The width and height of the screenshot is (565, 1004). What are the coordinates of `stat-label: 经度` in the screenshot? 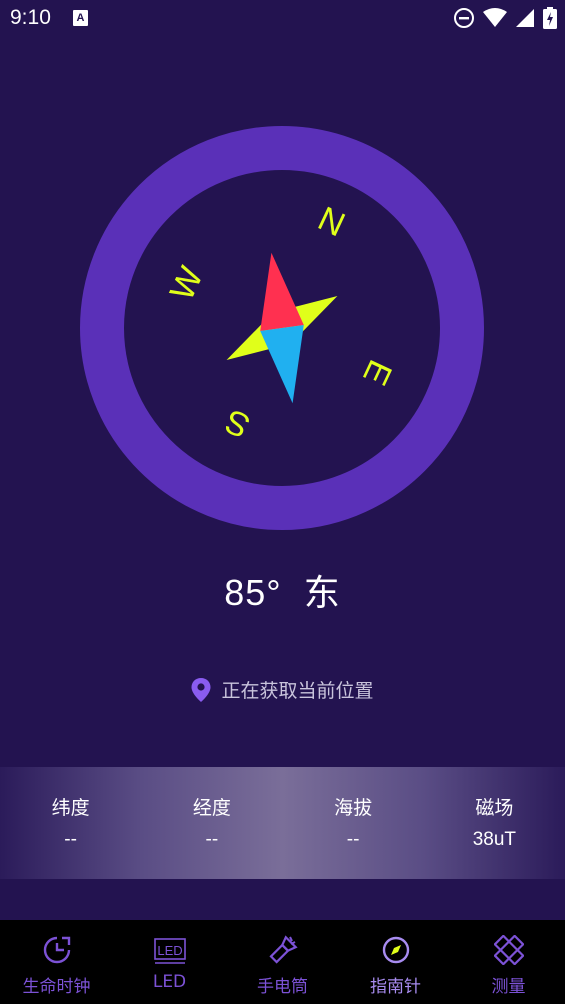 It's located at (211, 808).